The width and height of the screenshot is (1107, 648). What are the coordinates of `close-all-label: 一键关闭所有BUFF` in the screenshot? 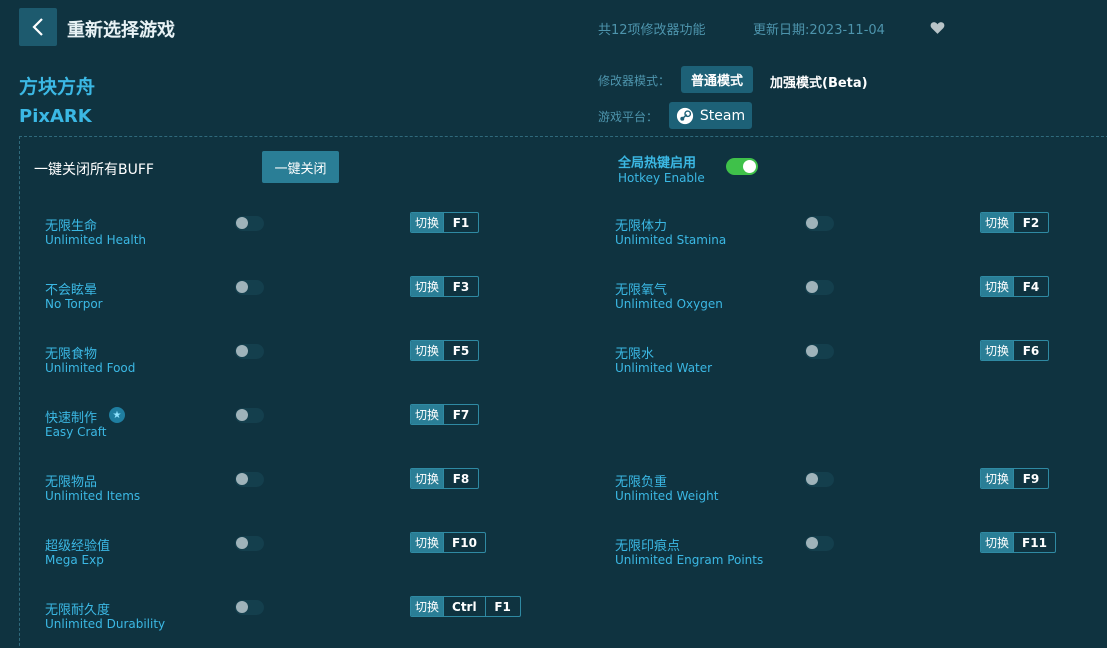 It's located at (94, 170).